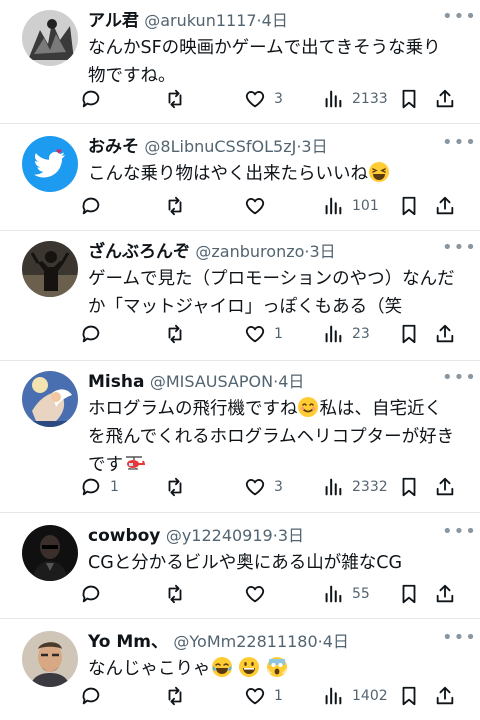 The width and height of the screenshot is (480, 720). I want to click on display-name: おみそ, so click(113, 147).